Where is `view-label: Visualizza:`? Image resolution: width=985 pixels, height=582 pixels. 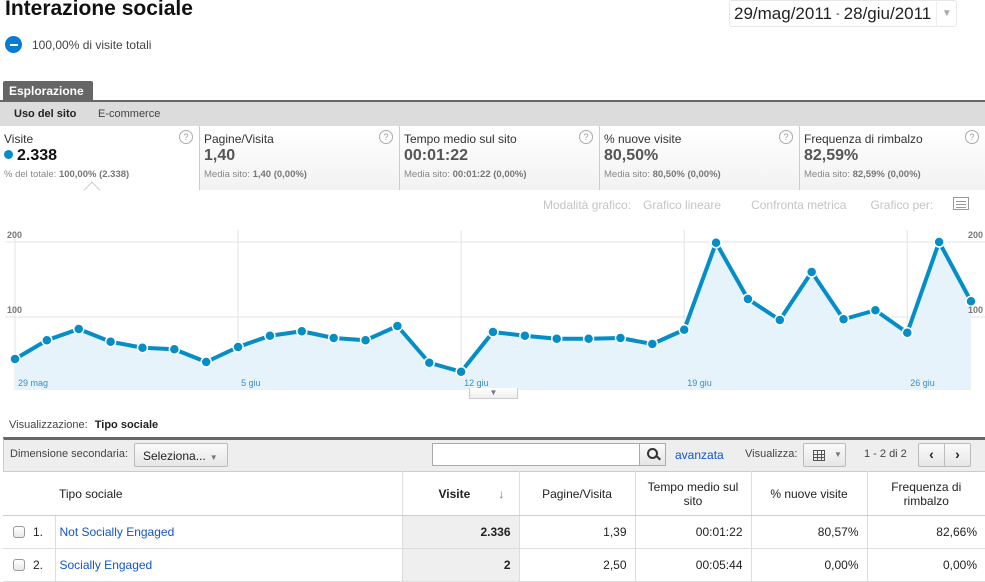
view-label: Visualizza: is located at coordinates (771, 454).